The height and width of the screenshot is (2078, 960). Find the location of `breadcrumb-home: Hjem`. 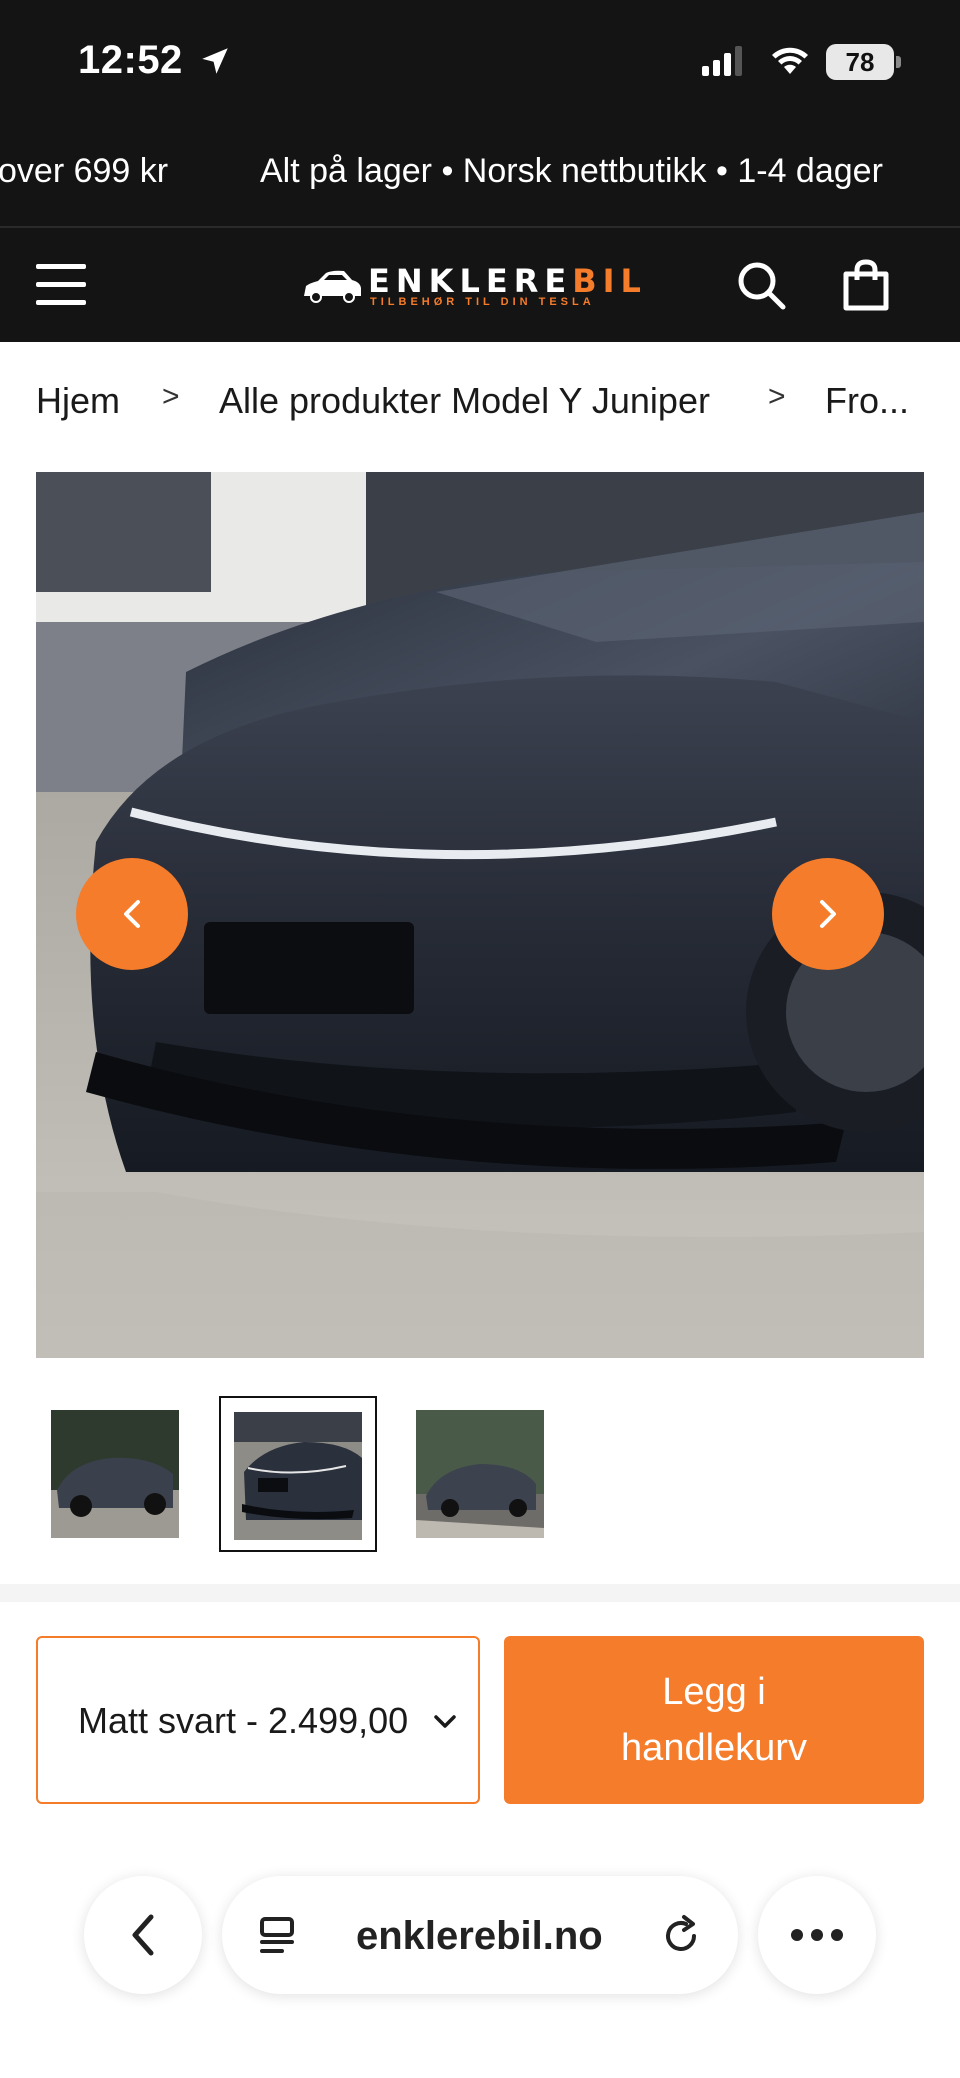

breadcrumb-home: Hjem is located at coordinates (78, 401).